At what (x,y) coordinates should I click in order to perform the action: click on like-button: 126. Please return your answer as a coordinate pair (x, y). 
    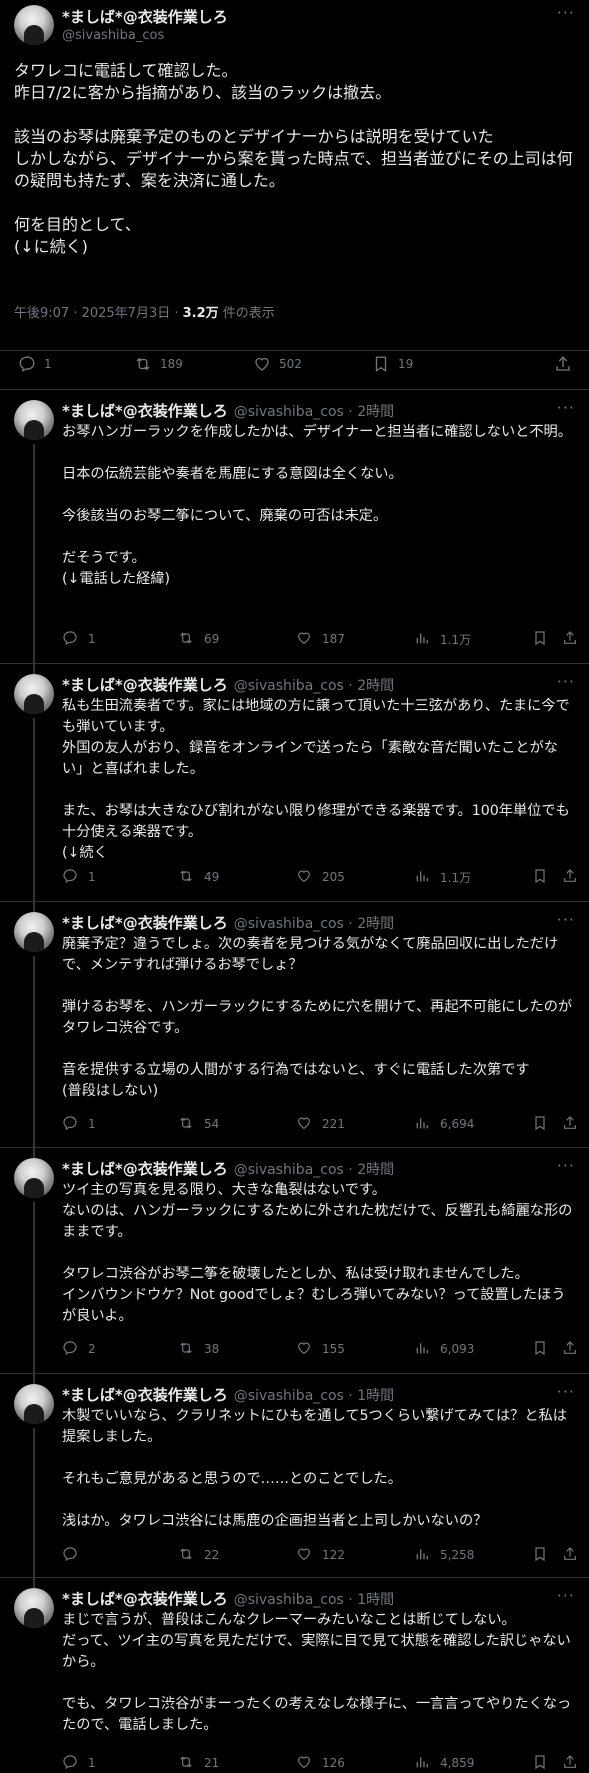
    Looking at the image, I should click on (320, 1763).